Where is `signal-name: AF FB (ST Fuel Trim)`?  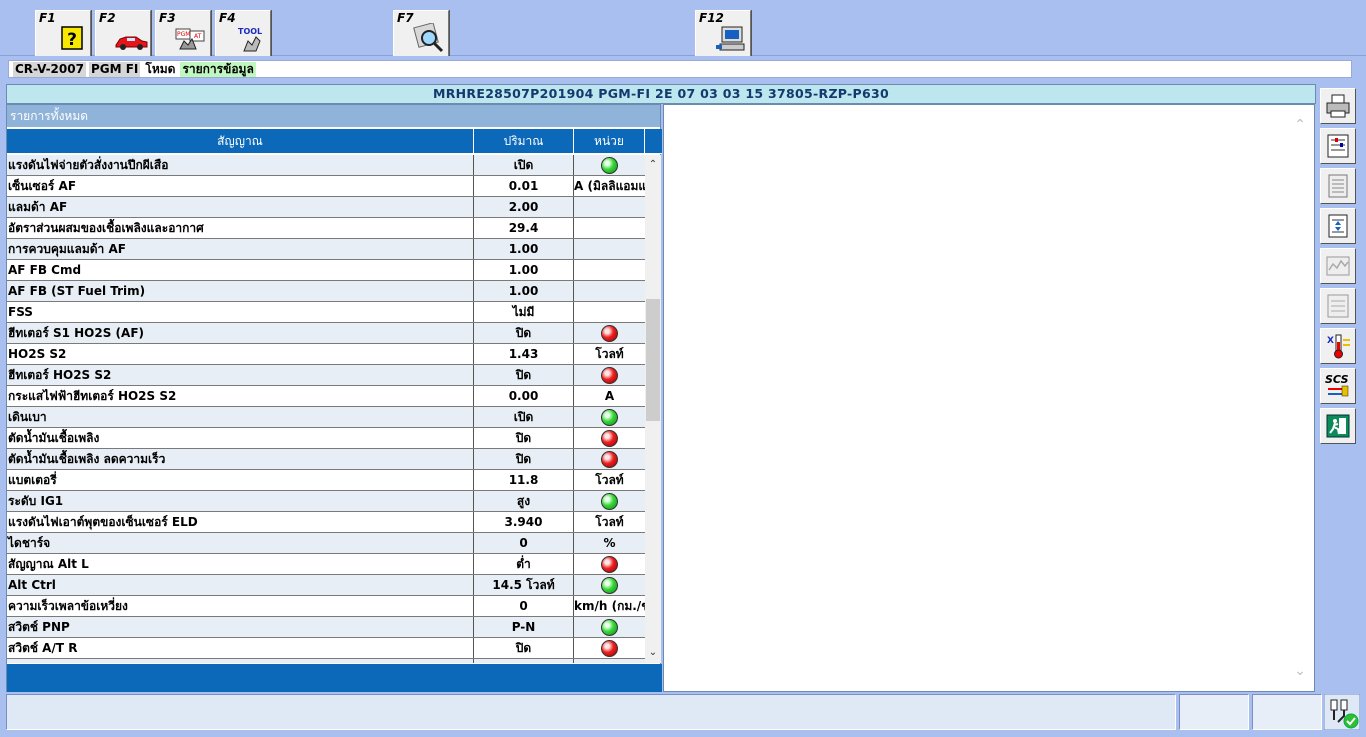
signal-name: AF FB (ST Fuel Trim) is located at coordinates (240, 291).